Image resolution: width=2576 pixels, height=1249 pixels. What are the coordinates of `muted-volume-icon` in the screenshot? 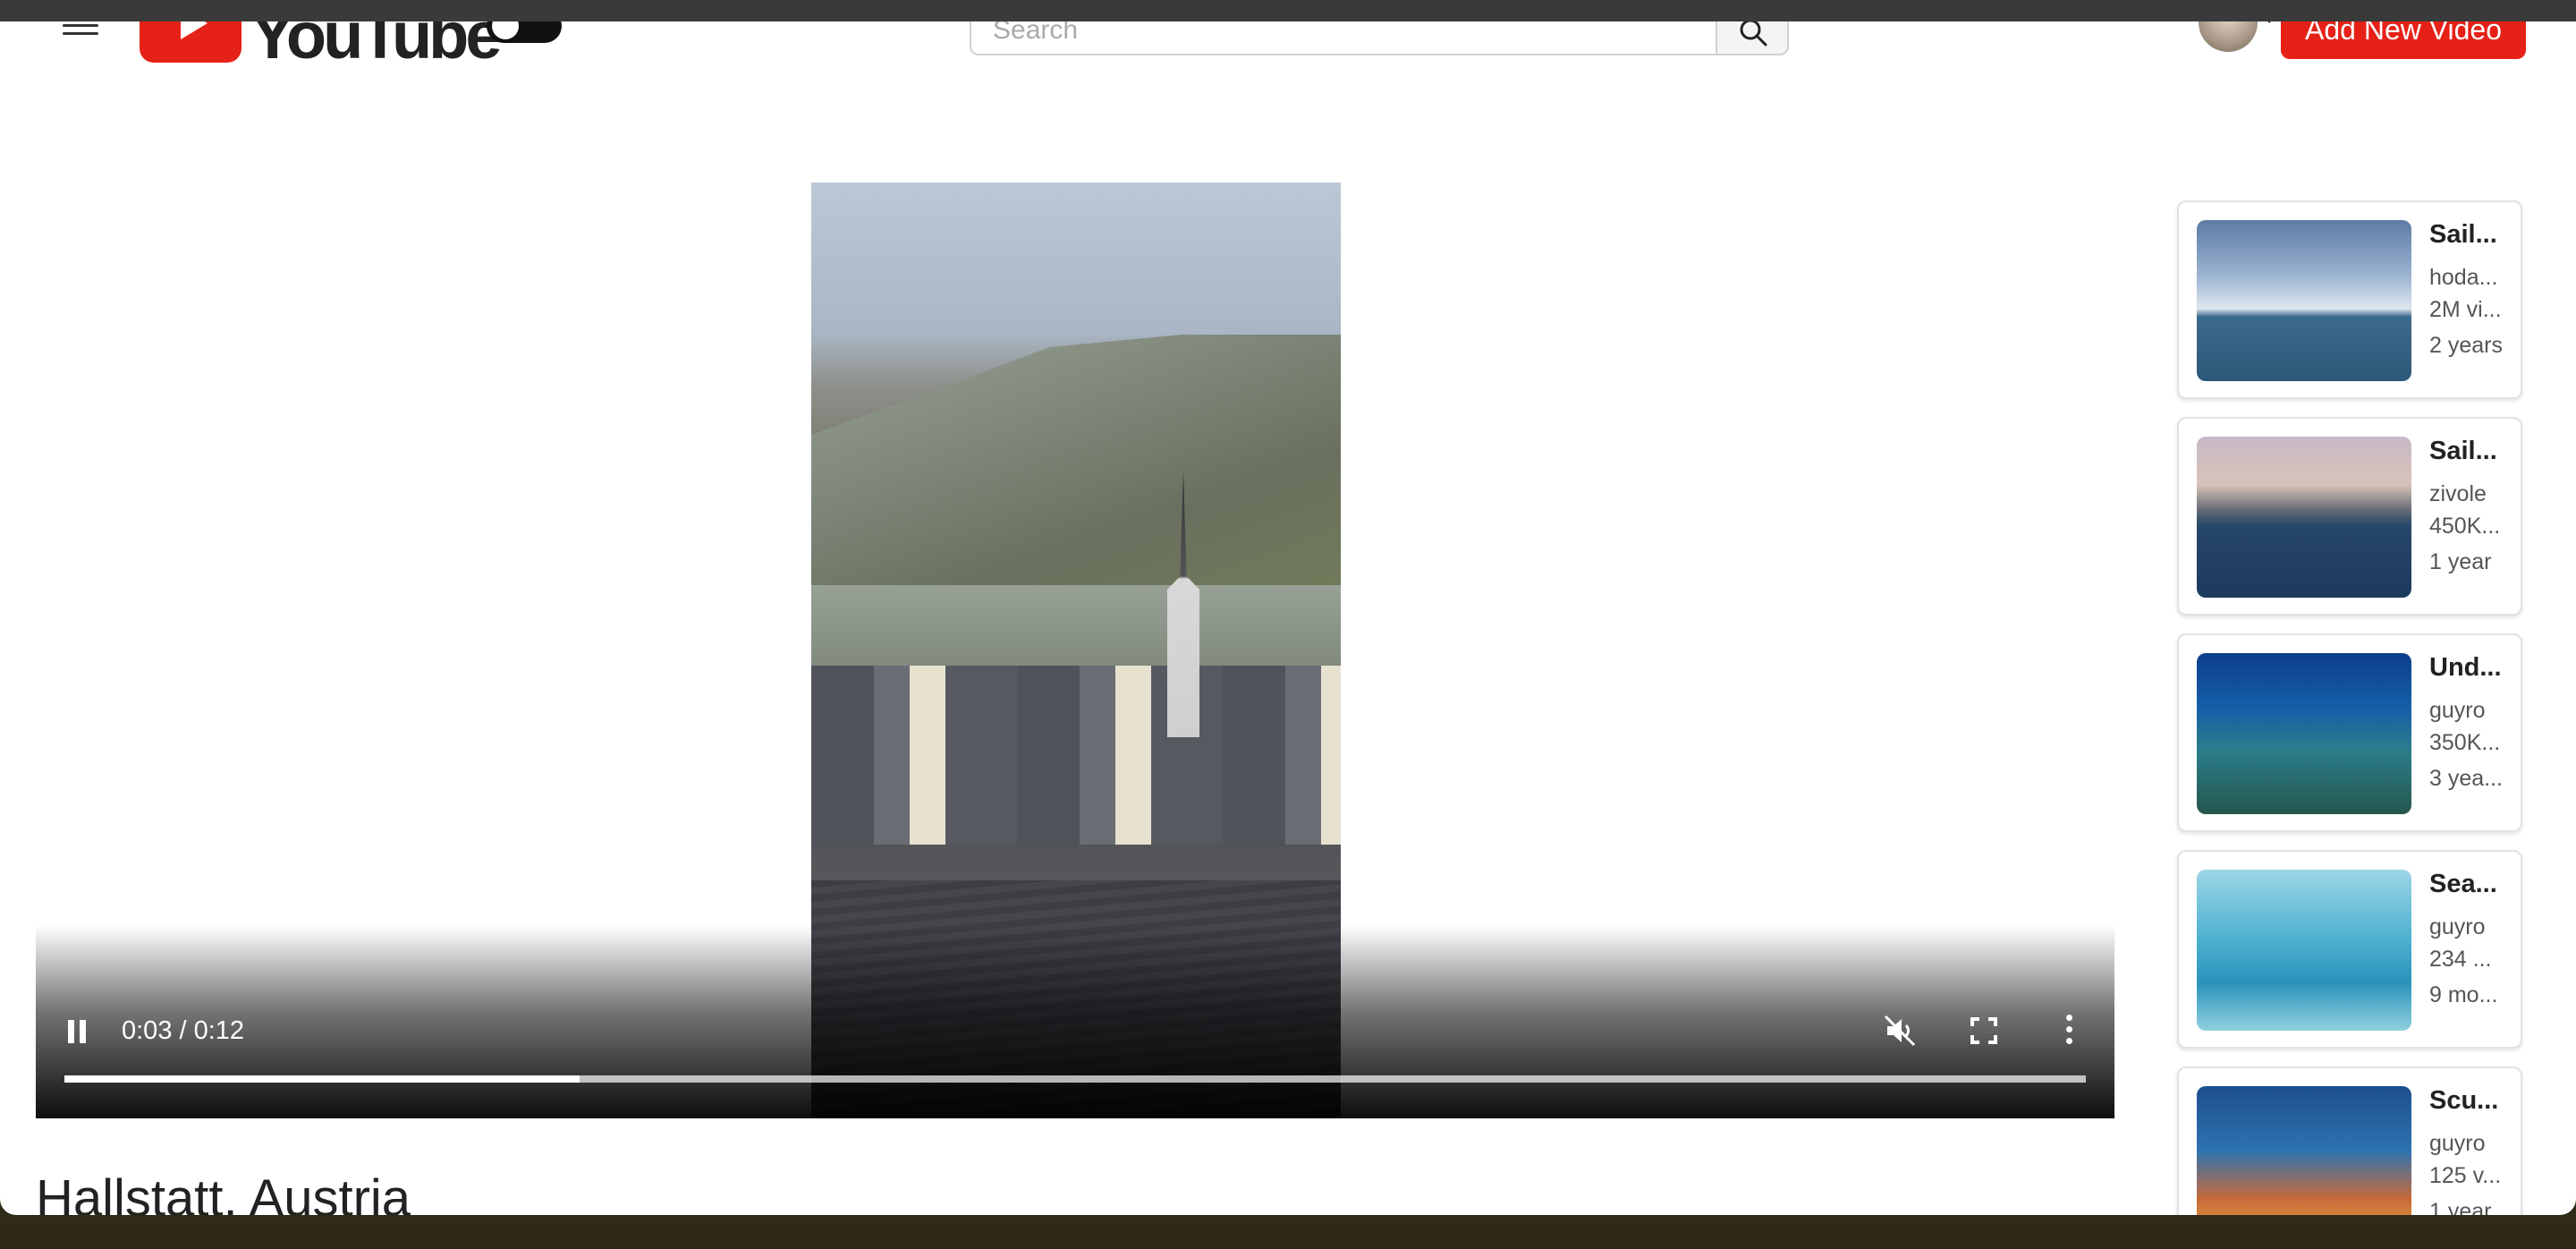 It's located at (1900, 1031).